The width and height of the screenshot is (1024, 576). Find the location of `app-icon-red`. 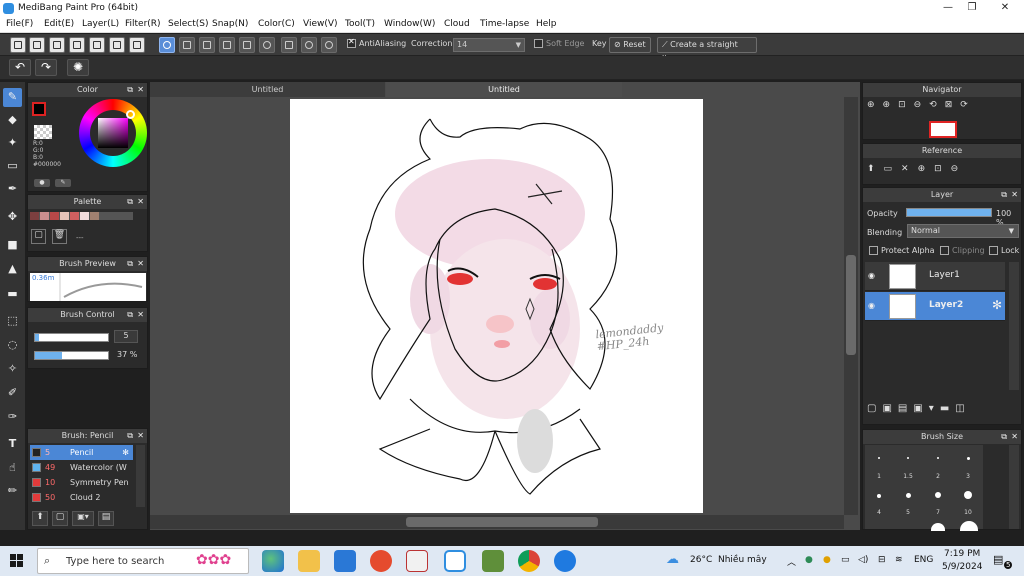

app-icon-red is located at coordinates (381, 561).